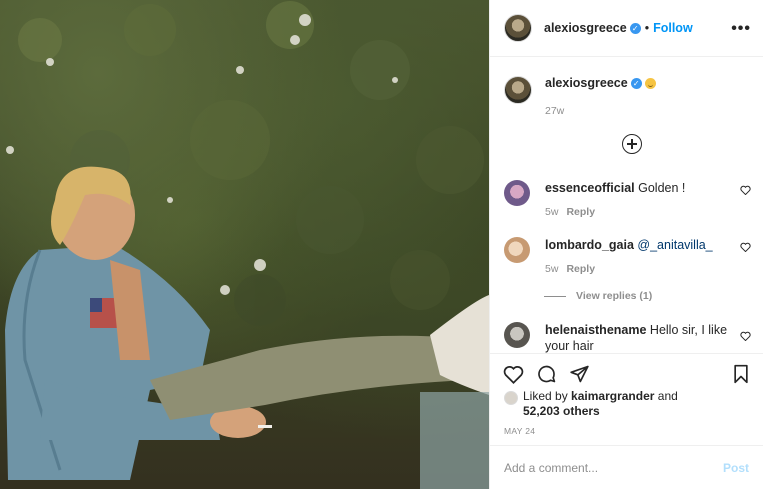 The height and width of the screenshot is (489, 763). Describe the element at coordinates (741, 374) in the screenshot. I see `save-bookmark-icon` at that location.